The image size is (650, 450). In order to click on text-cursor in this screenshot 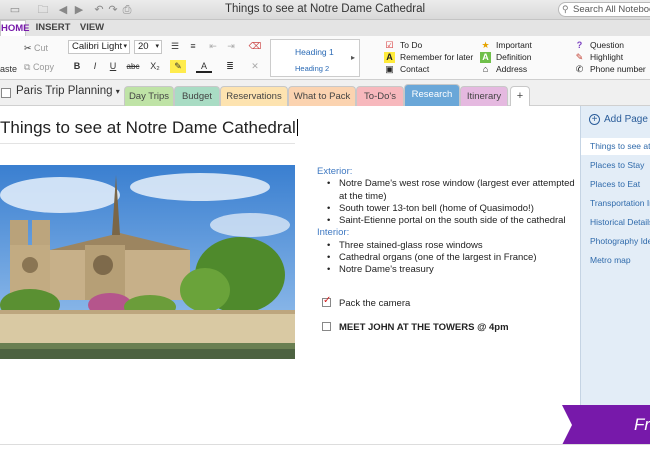, I will do `click(297, 127)`.